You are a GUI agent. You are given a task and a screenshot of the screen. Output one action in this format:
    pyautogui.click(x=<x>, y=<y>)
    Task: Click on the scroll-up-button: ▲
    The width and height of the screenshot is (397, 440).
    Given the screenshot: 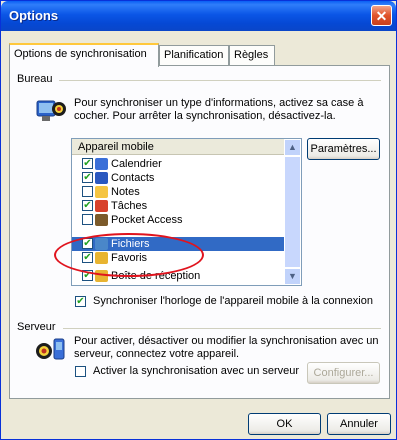 What is the action you would take?
    pyautogui.click(x=292, y=147)
    